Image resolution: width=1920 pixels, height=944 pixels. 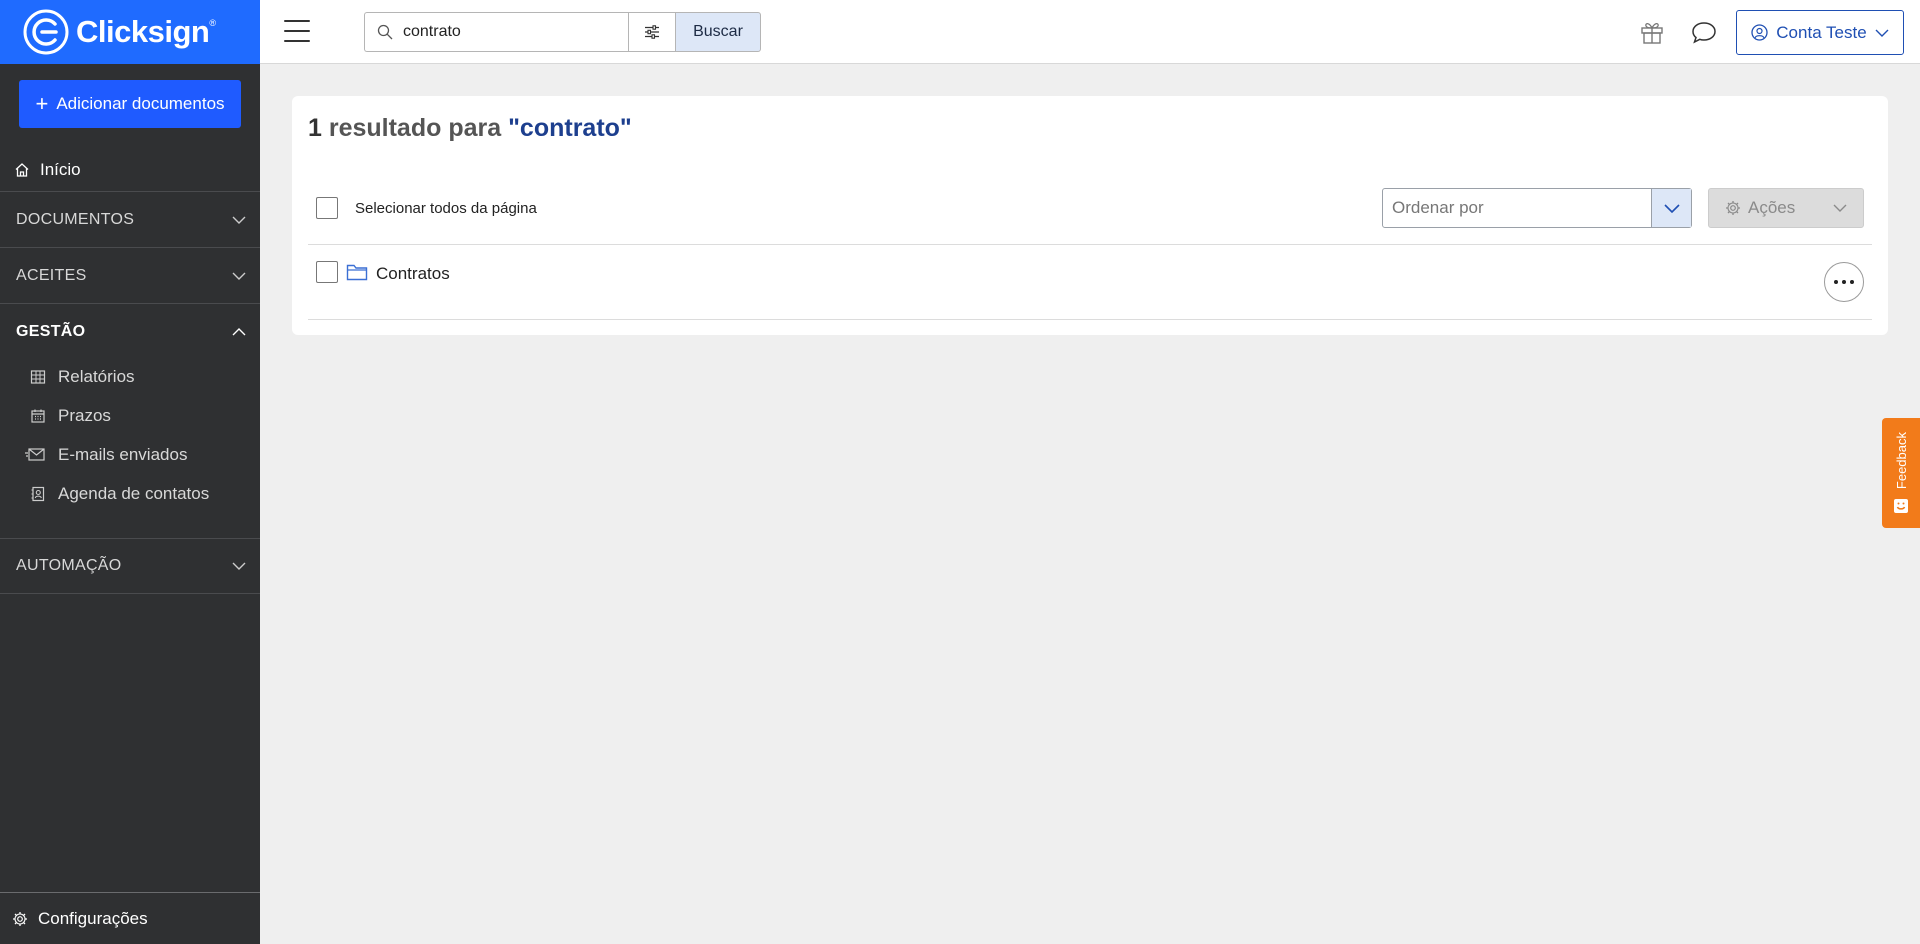 What do you see at coordinates (415, 128) in the screenshot?
I see `results-text: resultado para` at bounding box center [415, 128].